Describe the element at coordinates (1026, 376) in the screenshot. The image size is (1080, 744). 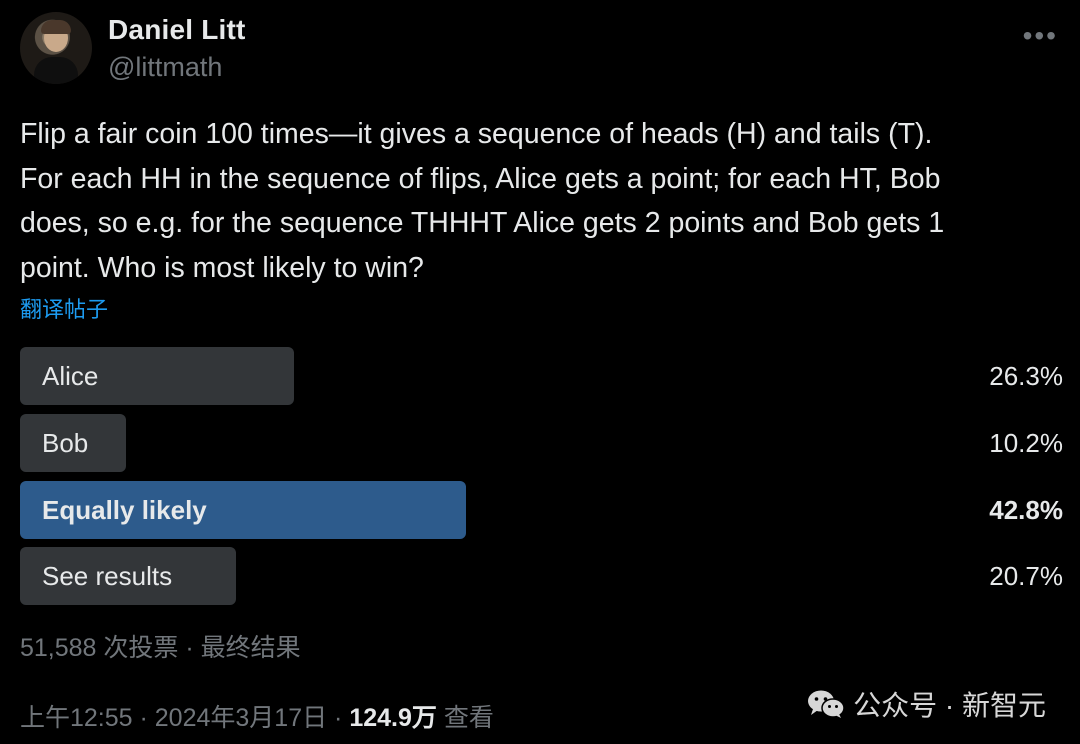
I see `poll-option-percent: 26.3%` at that location.